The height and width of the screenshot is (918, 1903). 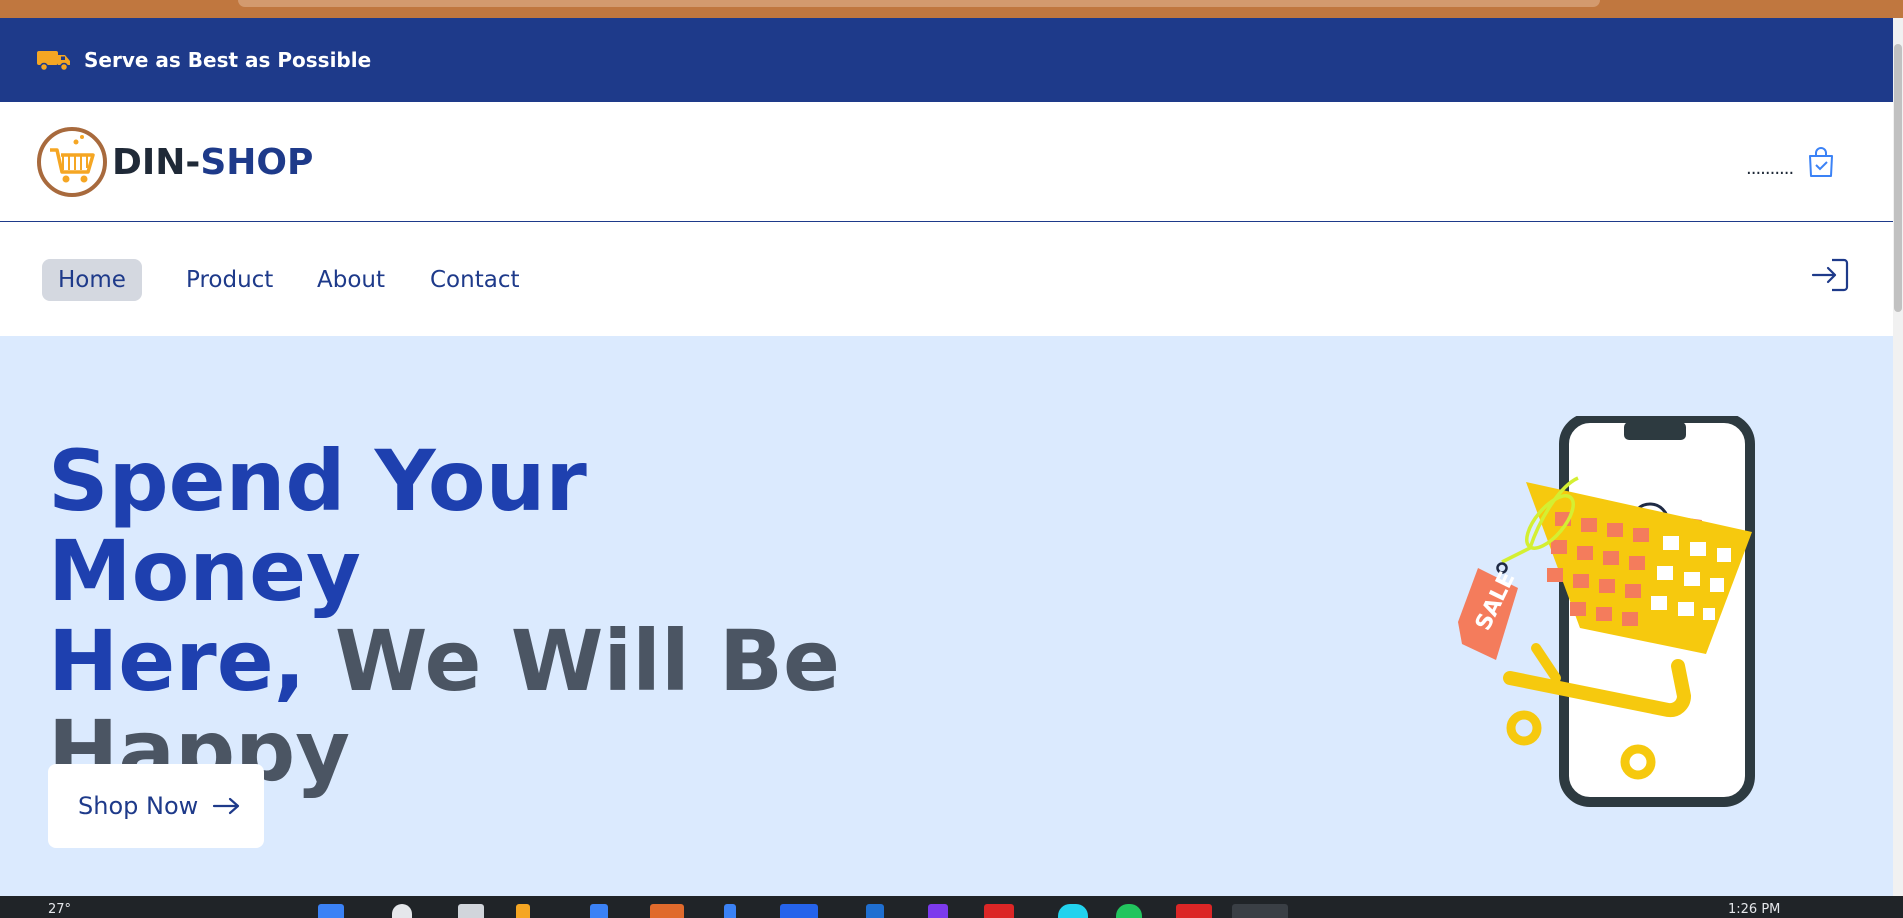 I want to click on store-icon, so click(x=599, y=911).